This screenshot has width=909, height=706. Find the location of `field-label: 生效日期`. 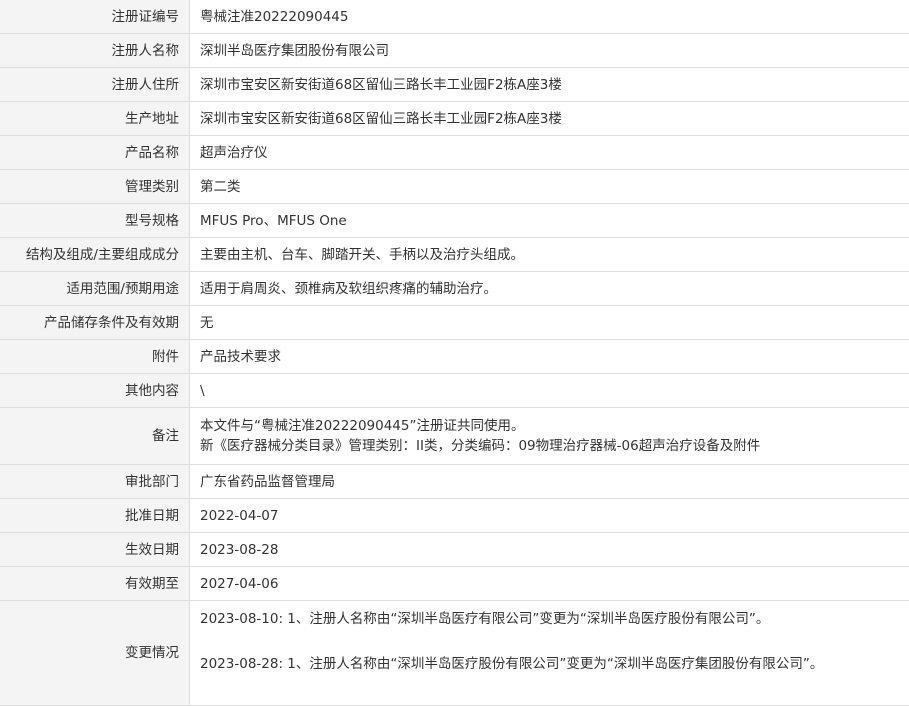

field-label: 生效日期 is located at coordinates (95, 550).